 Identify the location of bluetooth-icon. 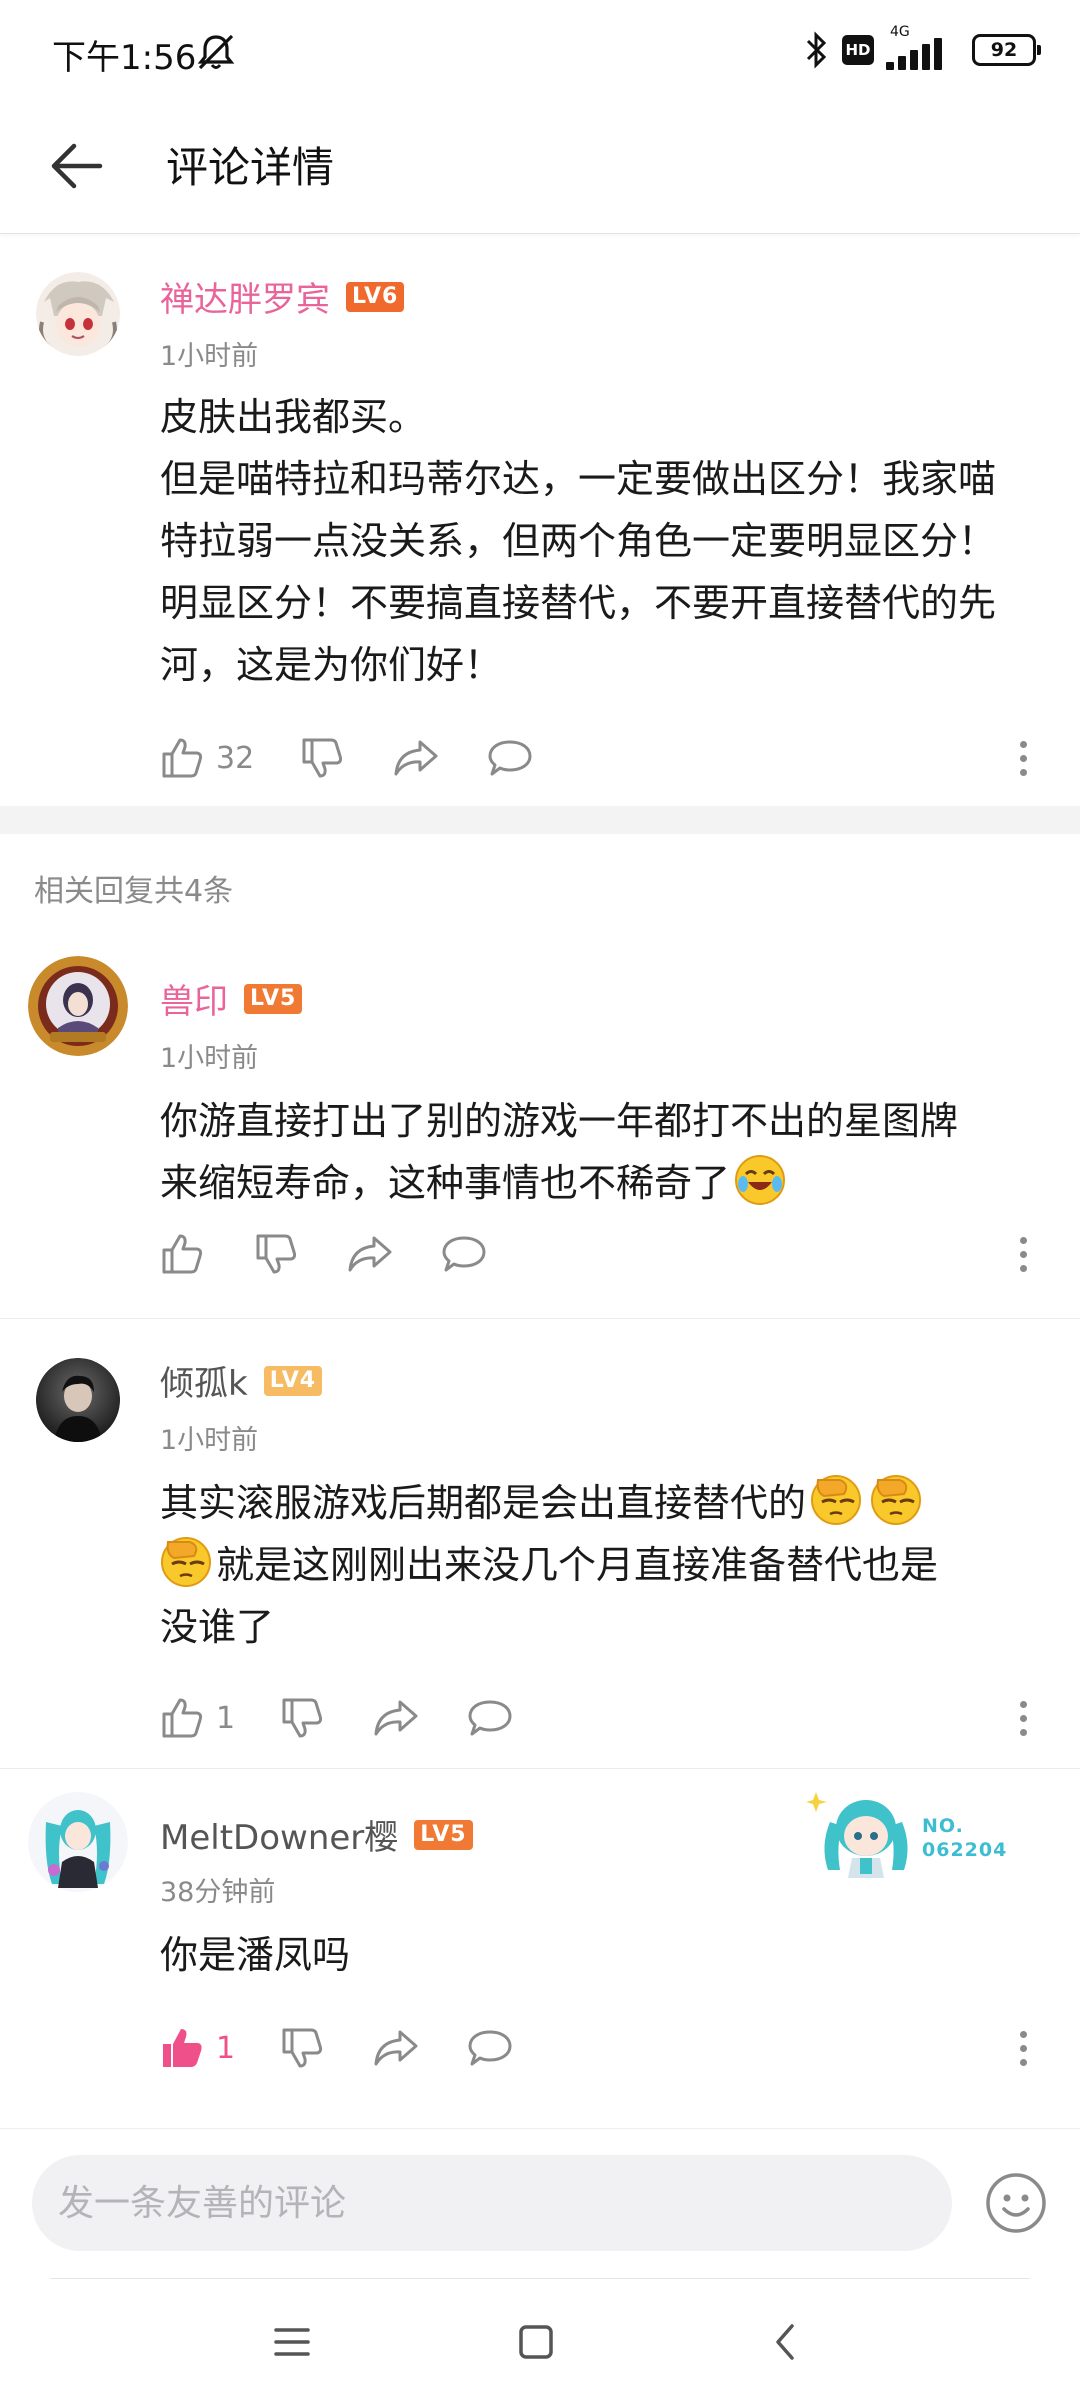
(816, 50).